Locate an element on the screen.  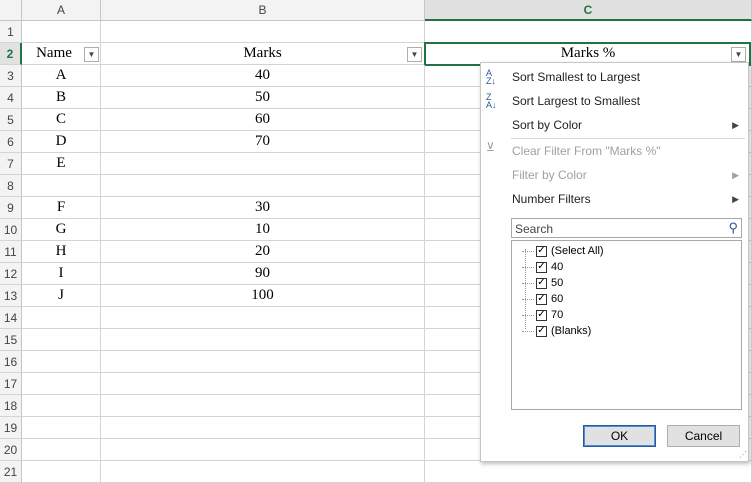
select-all-corner is located at coordinates (11, 10).